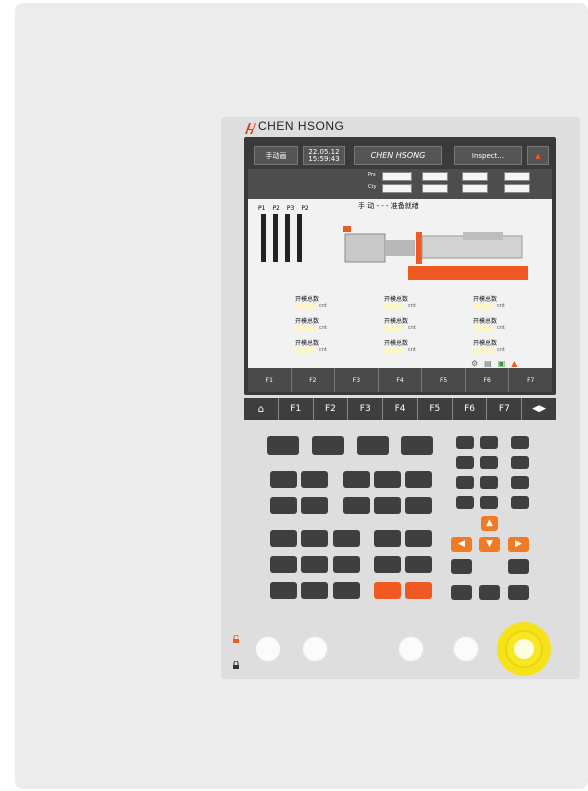 The height and width of the screenshot is (791, 588). Describe the element at coordinates (296, 409) in the screenshot. I see `f1-key: F1` at that location.